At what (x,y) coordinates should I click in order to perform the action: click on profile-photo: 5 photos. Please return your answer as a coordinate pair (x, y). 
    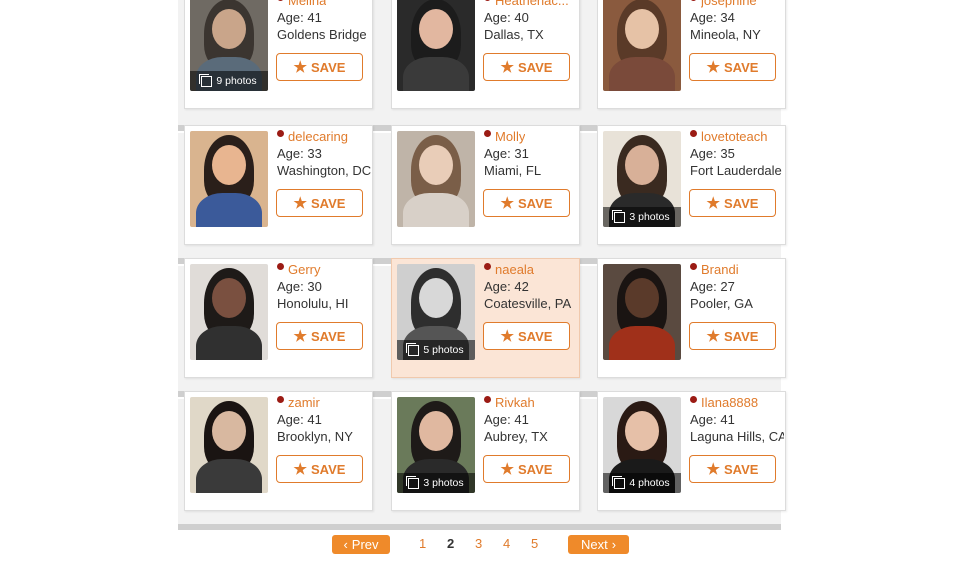
    Looking at the image, I should click on (436, 312).